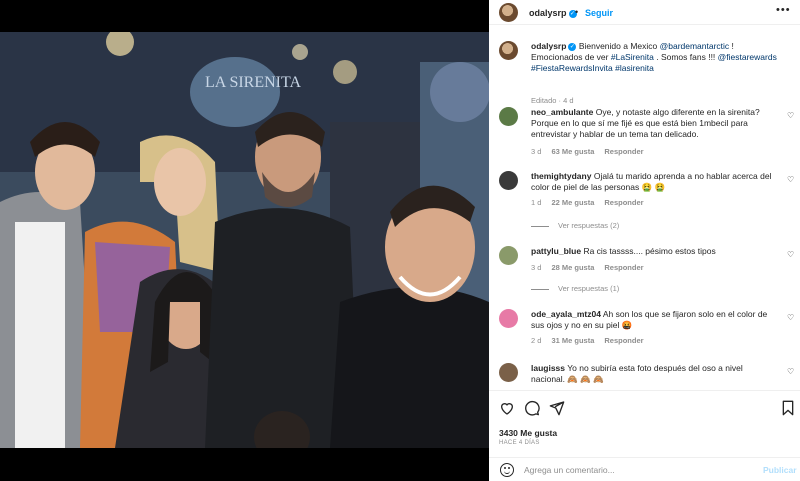  What do you see at coordinates (536, 340) in the screenshot?
I see `comment-time: 2 d` at bounding box center [536, 340].